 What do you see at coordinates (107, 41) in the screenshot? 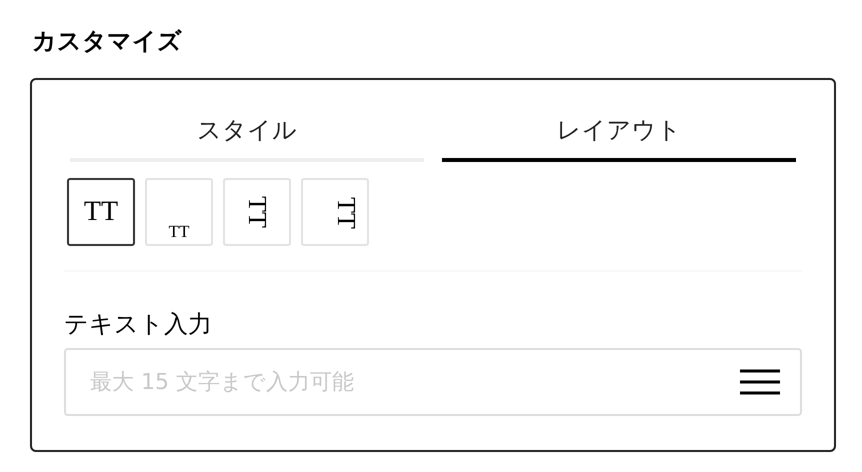
I see `section-title: カスタマイズ` at bounding box center [107, 41].